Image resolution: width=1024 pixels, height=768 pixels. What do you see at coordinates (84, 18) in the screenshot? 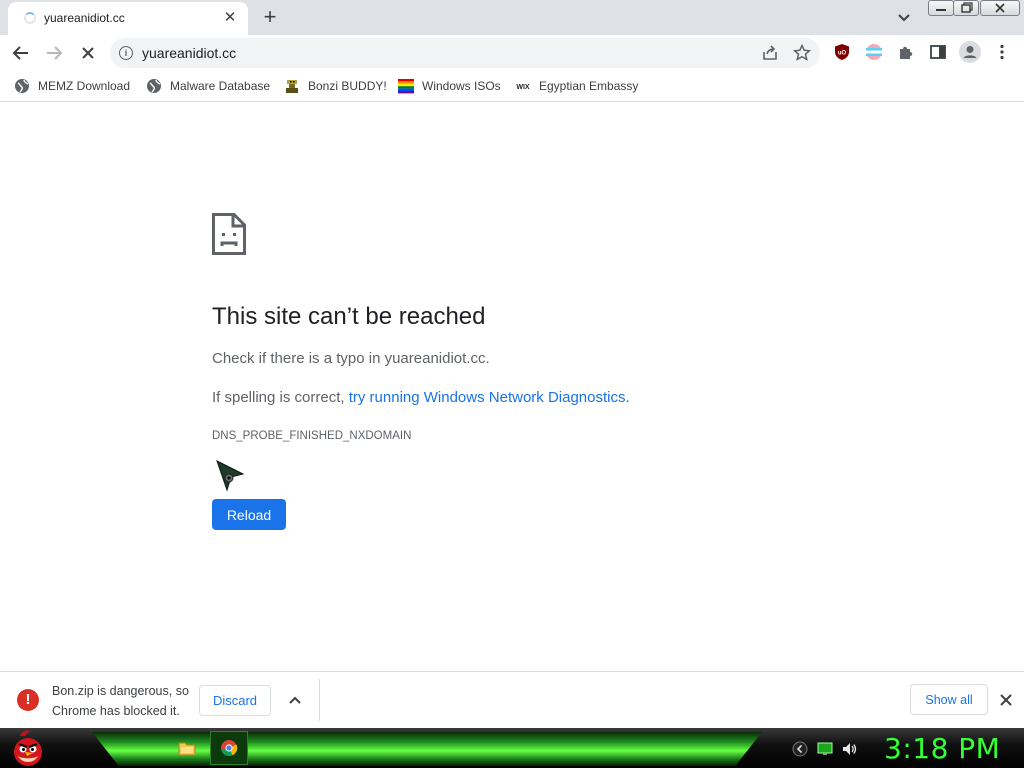
I see `tab-title: yuareanidiot.cc` at bounding box center [84, 18].